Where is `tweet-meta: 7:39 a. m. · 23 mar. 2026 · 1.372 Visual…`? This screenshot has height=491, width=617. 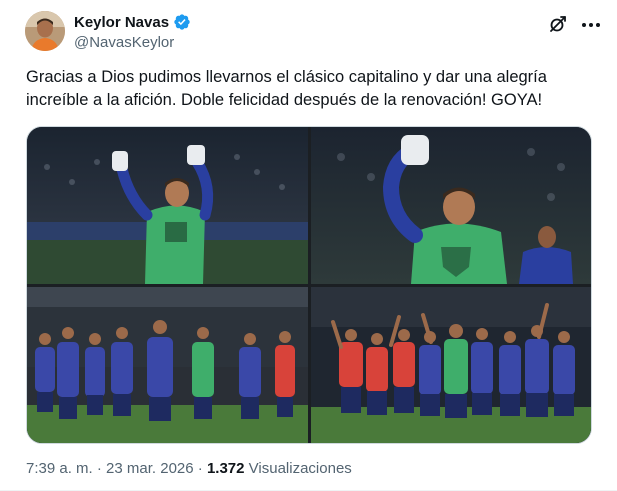 tweet-meta: 7:39 a. m. · 23 mar. 2026 · 1.372 Visual… is located at coordinates (189, 468).